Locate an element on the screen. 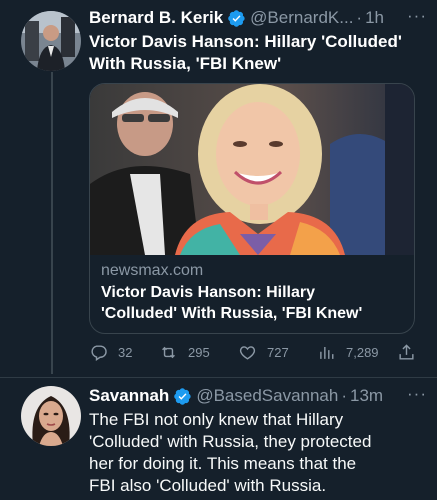 The image size is (437, 500). tweet-header: Bernard B. Kerik @BernardK... · 1h ··· is located at coordinates (258, 18).